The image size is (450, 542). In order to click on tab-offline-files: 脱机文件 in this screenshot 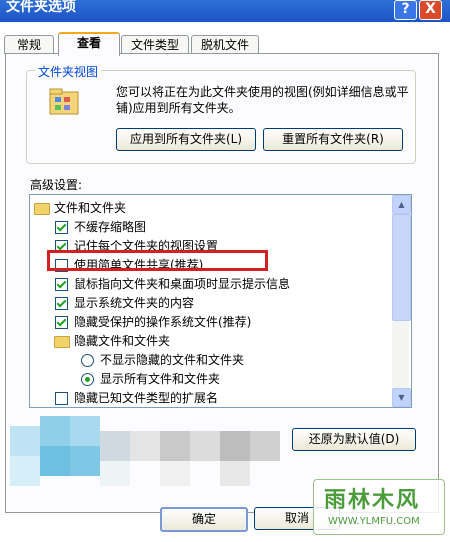, I will do `click(225, 44)`.